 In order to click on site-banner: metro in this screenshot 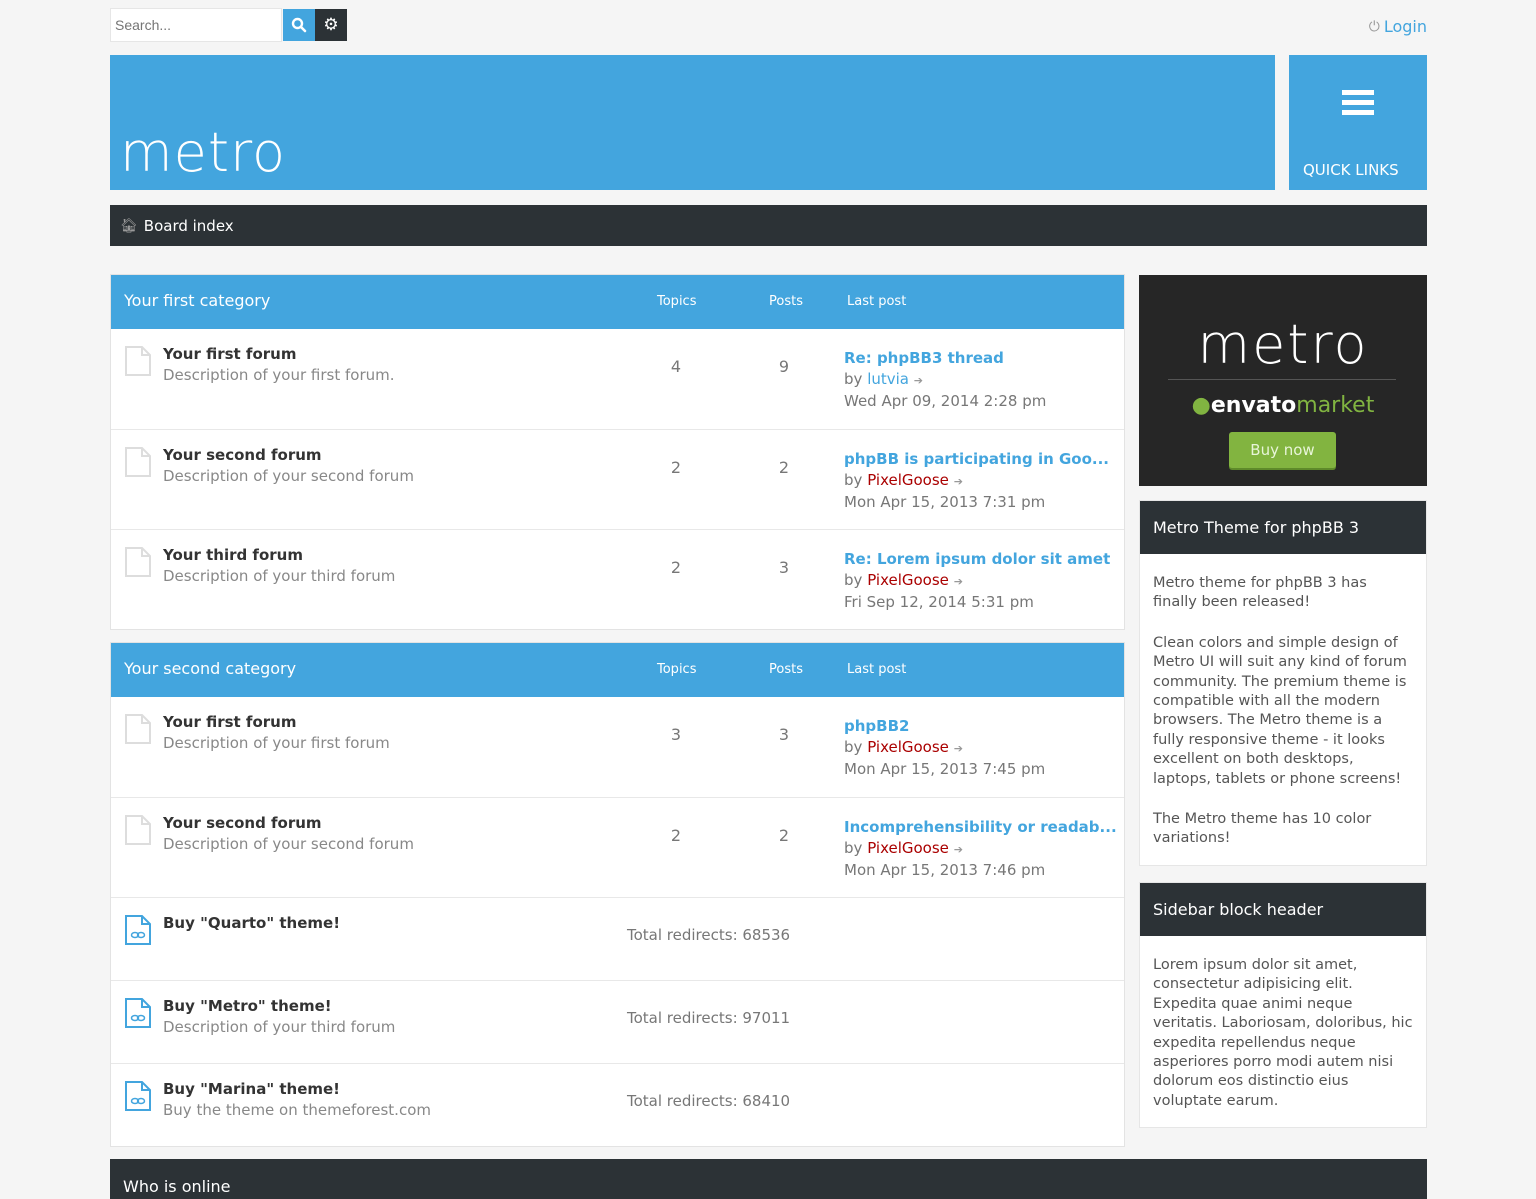, I will do `click(692, 122)`.